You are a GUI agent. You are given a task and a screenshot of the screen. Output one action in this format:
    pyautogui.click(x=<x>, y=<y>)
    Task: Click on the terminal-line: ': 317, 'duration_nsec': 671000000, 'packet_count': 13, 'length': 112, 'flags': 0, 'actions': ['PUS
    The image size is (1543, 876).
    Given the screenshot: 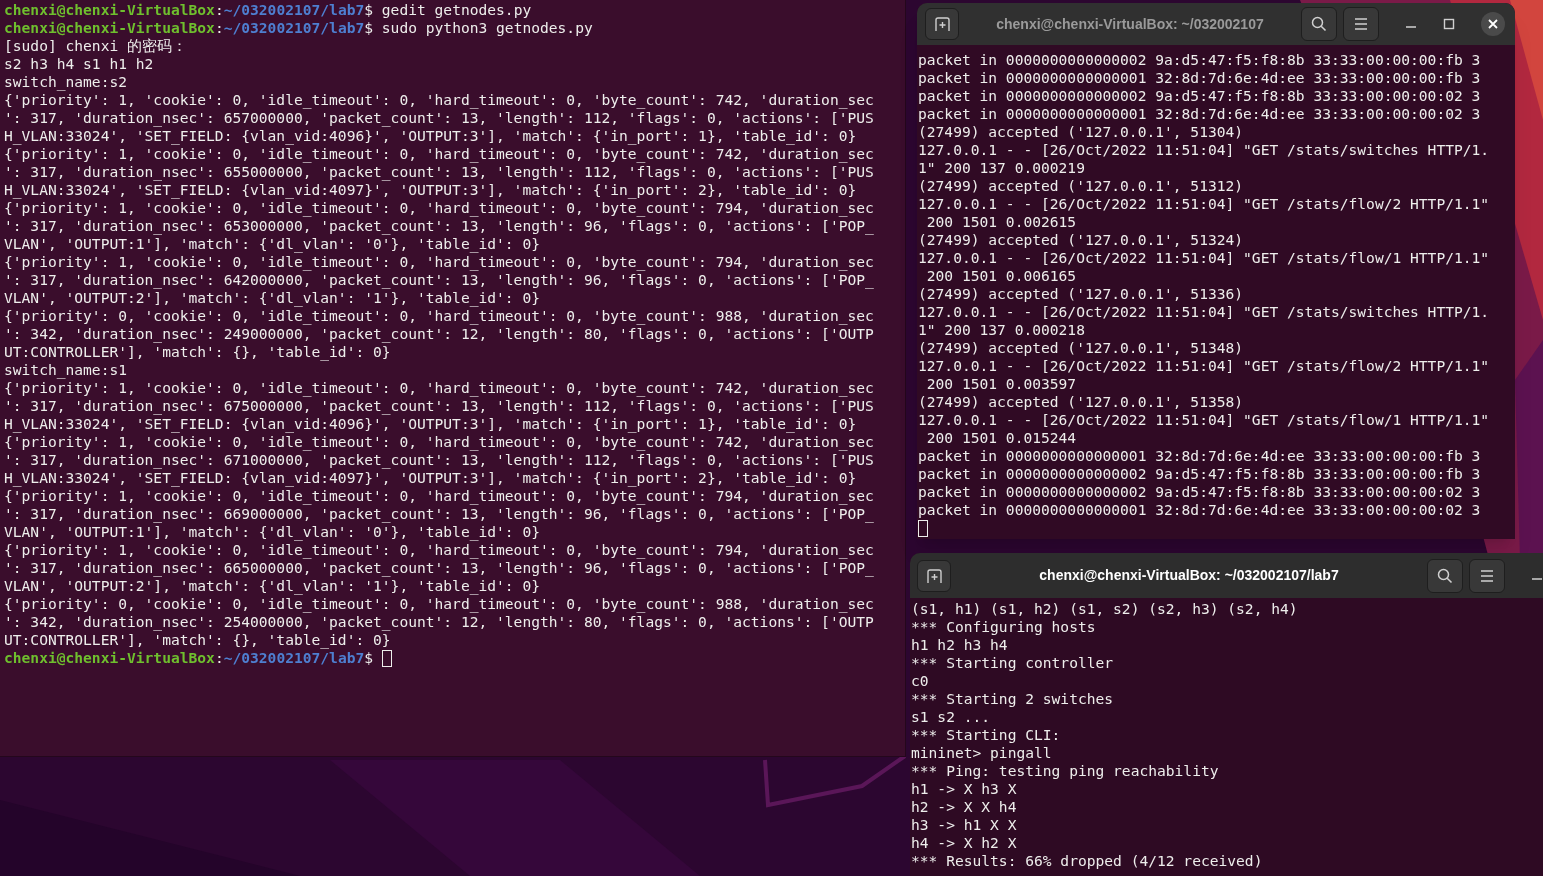 What is the action you would take?
    pyautogui.click(x=439, y=460)
    